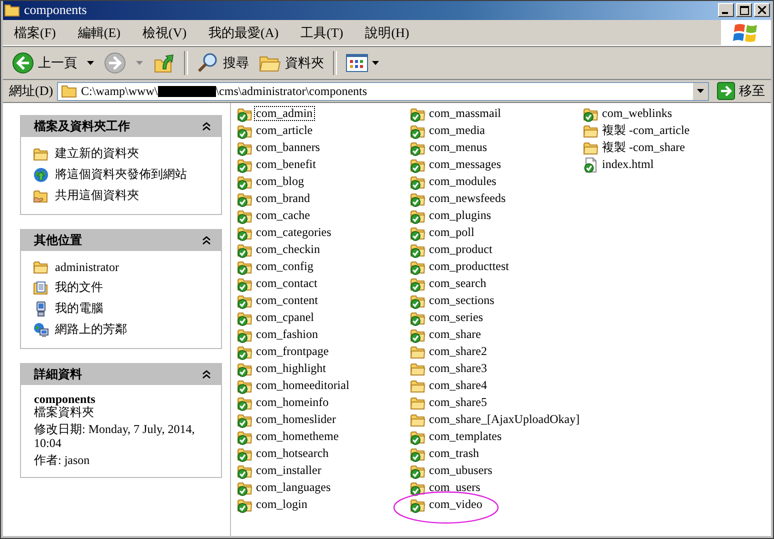 This screenshot has height=539, width=774. Describe the element at coordinates (742, 91) in the screenshot. I see `go-button: 移至` at that location.